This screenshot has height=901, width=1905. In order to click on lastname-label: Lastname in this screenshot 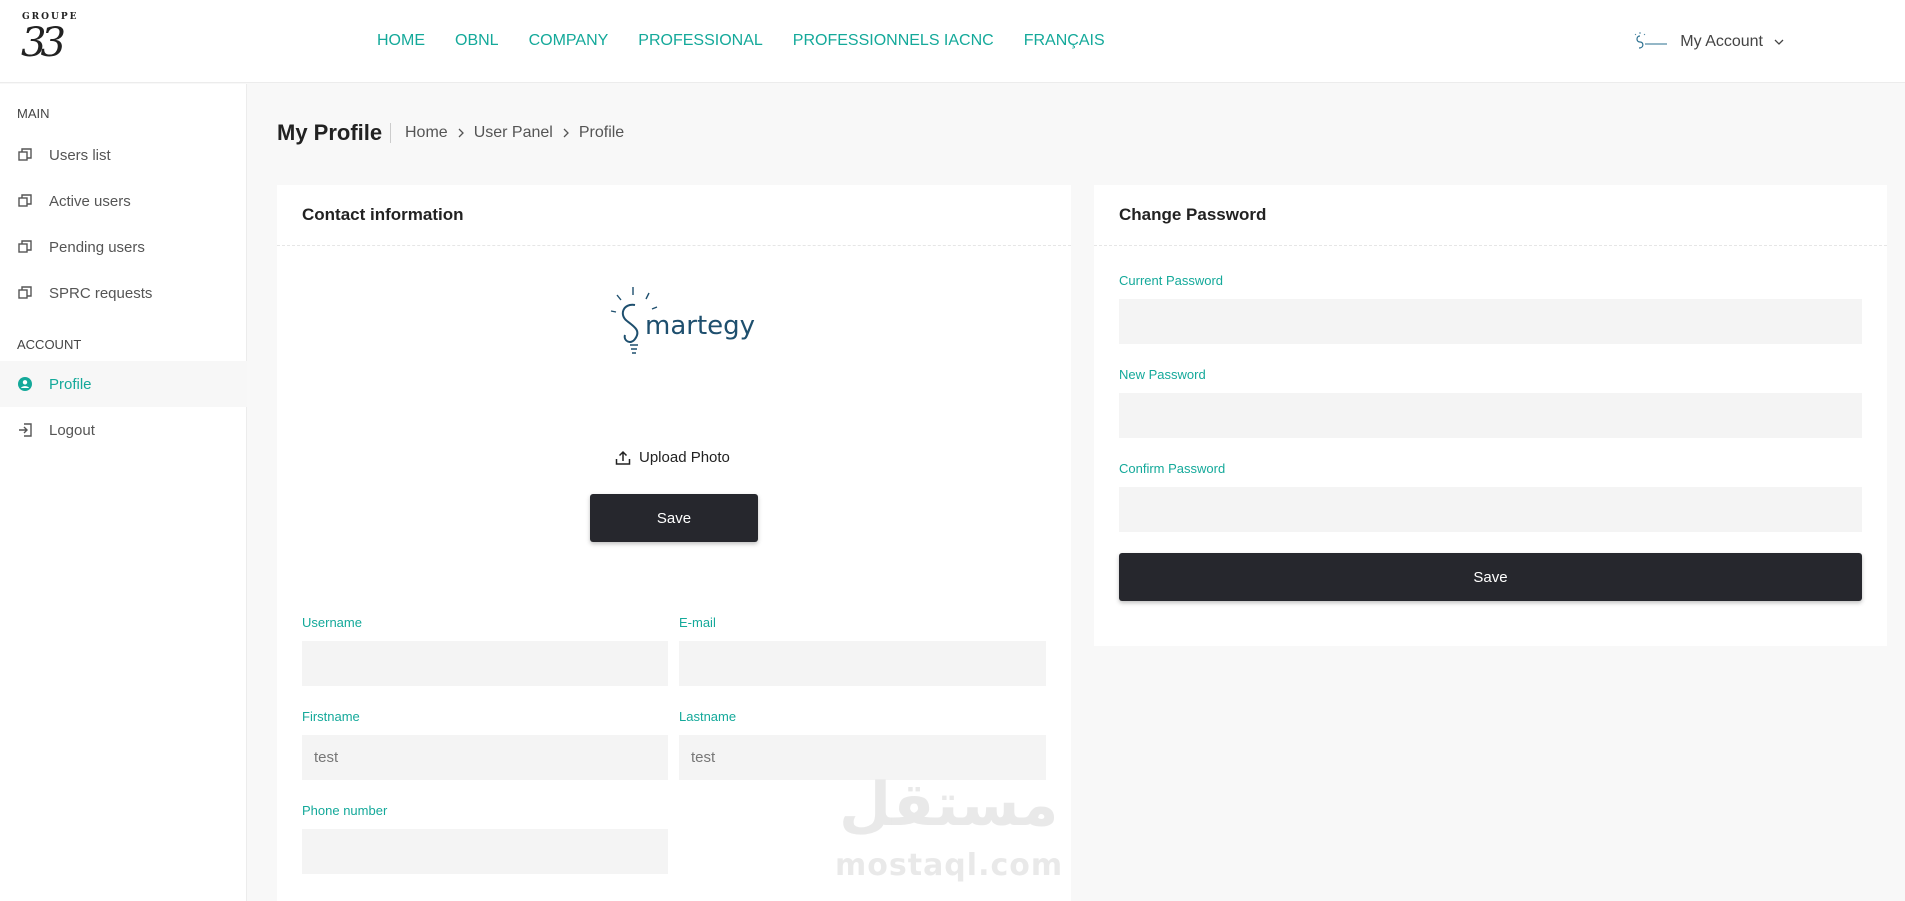, I will do `click(708, 716)`.